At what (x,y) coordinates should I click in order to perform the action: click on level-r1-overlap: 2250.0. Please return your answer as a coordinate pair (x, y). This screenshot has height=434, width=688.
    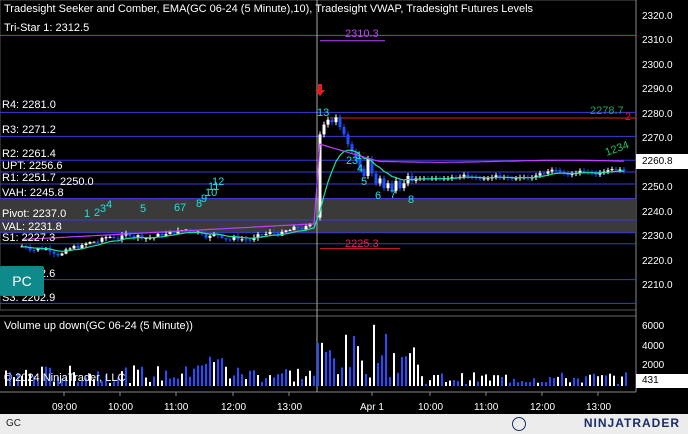
    Looking at the image, I should click on (77, 182).